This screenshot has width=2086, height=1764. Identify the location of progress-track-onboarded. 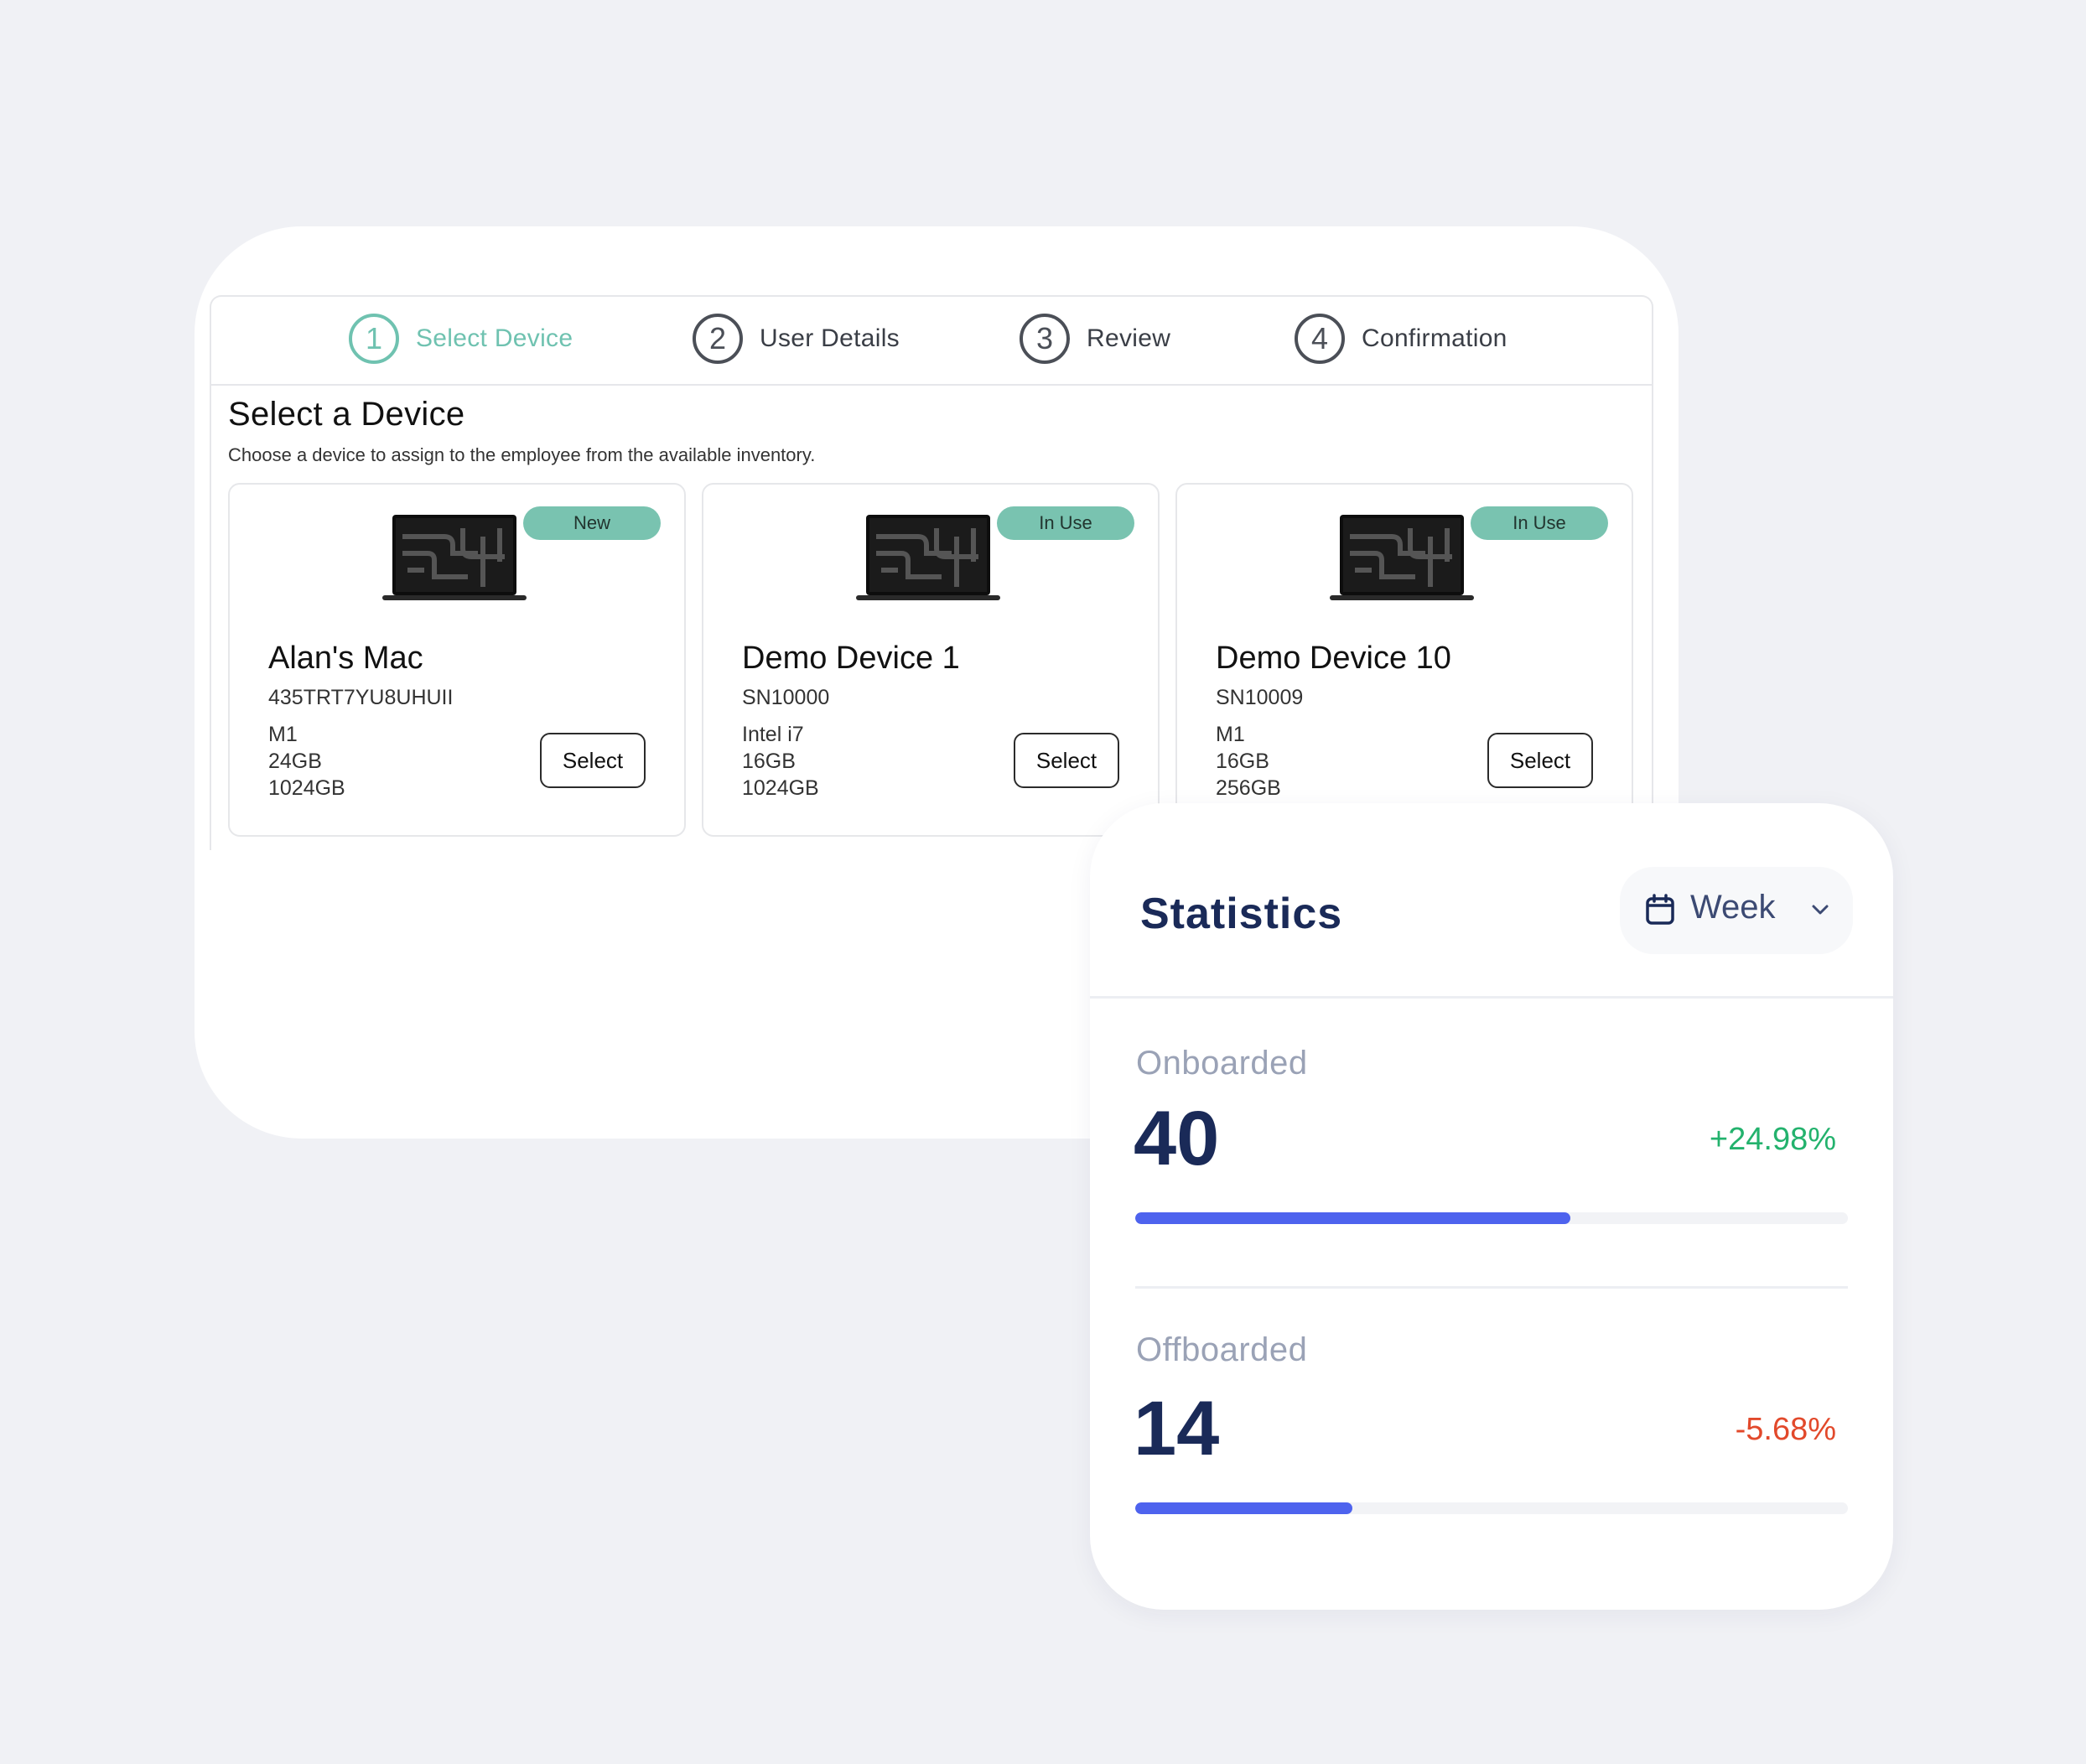
(1491, 1218).